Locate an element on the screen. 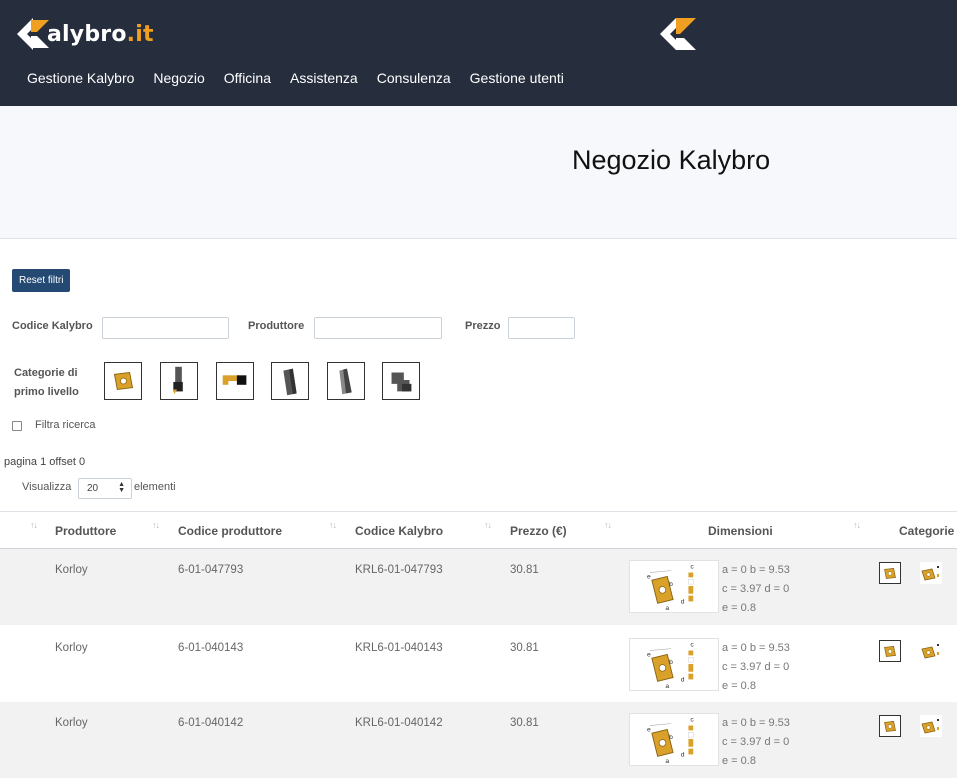 The height and width of the screenshot is (778, 957). nav-gestione-kalybro: Gestione Kalybro is located at coordinates (80, 78).